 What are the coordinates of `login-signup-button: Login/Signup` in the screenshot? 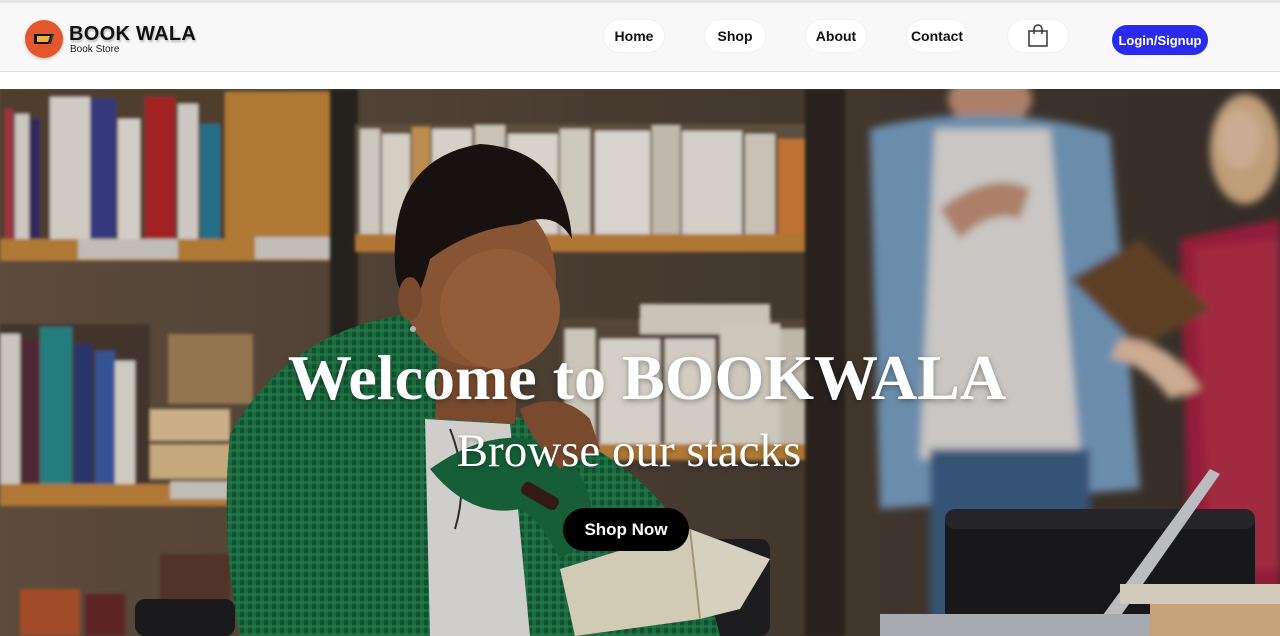 It's located at (1160, 40).